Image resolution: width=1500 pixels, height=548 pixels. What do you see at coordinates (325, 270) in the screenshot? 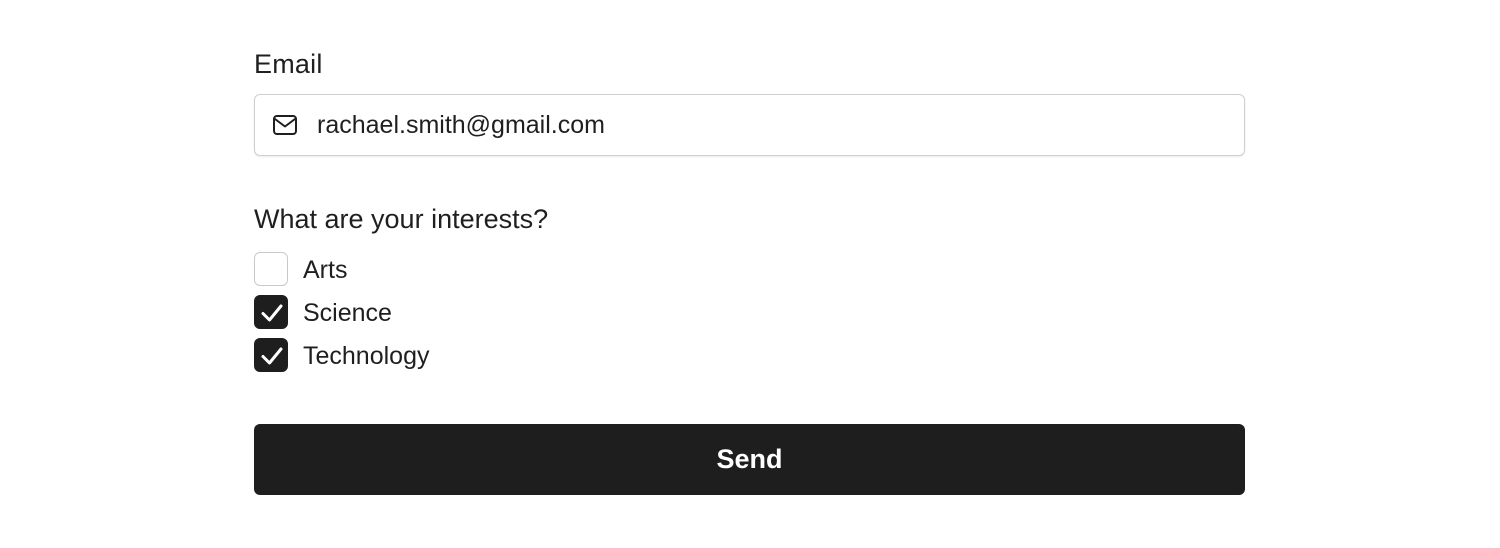
I see `option-label: Arts` at bounding box center [325, 270].